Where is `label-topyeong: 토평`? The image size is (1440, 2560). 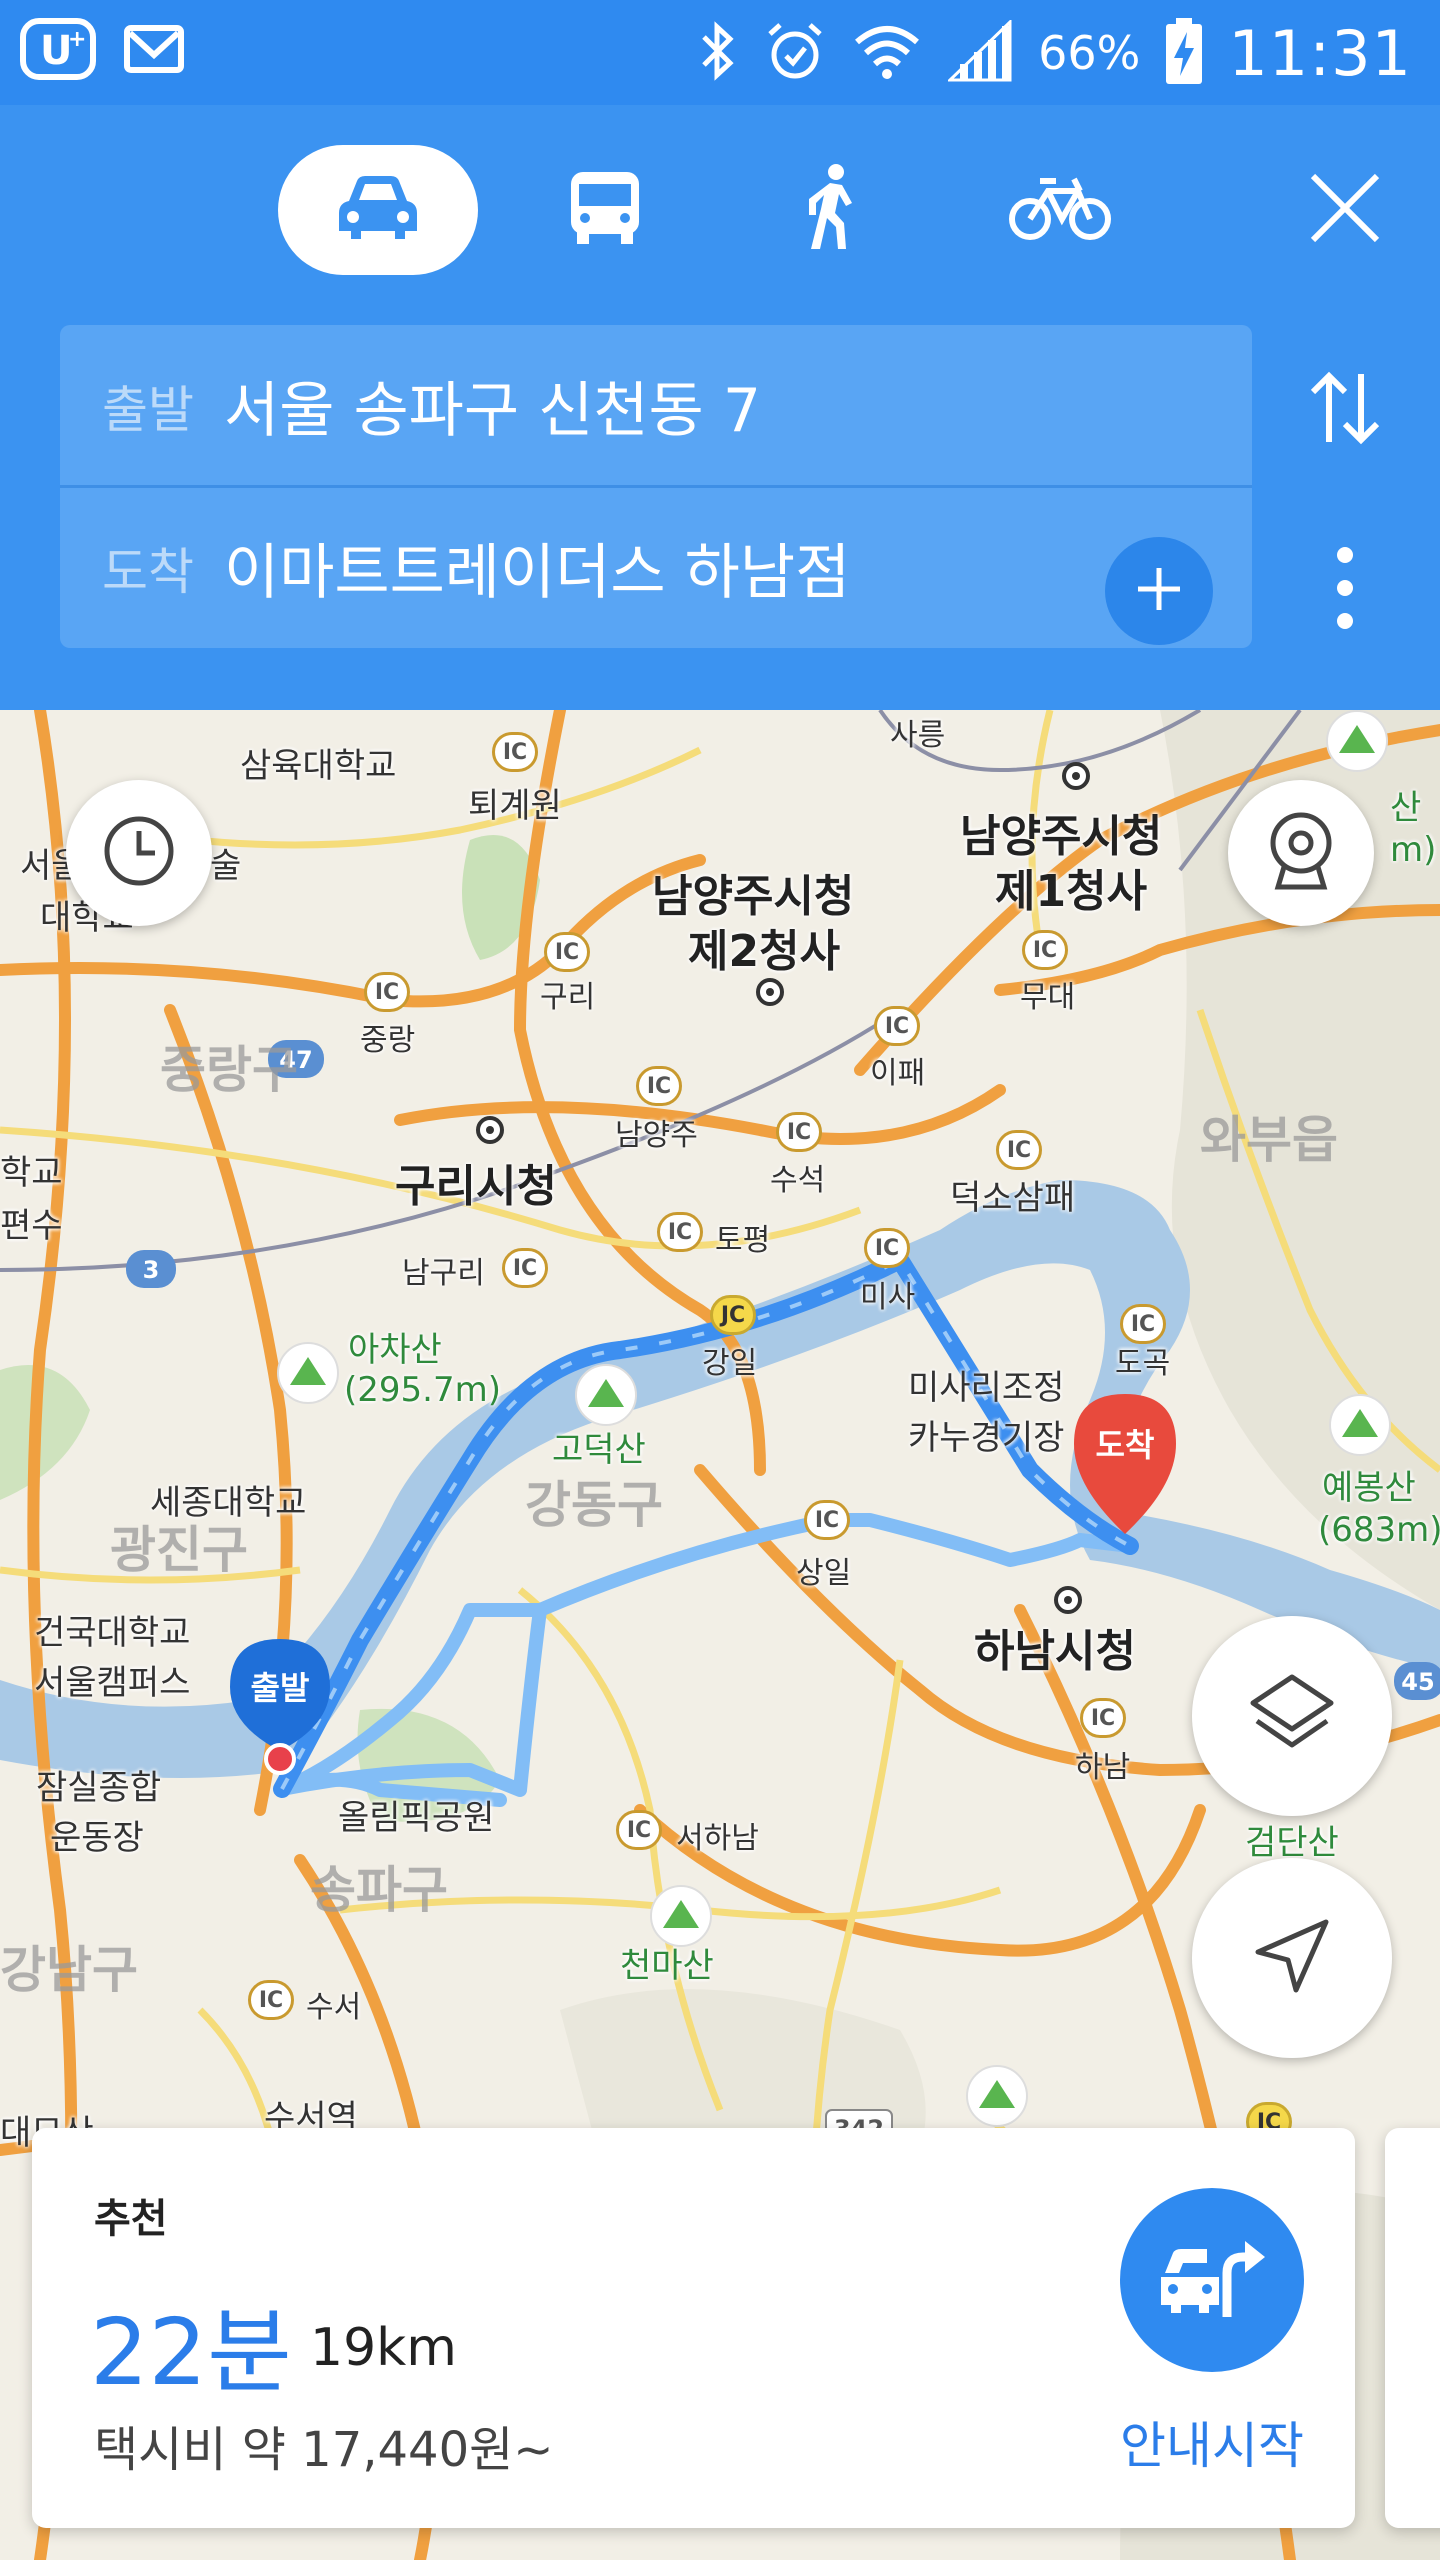 label-topyeong: 토평 is located at coordinates (743, 1240).